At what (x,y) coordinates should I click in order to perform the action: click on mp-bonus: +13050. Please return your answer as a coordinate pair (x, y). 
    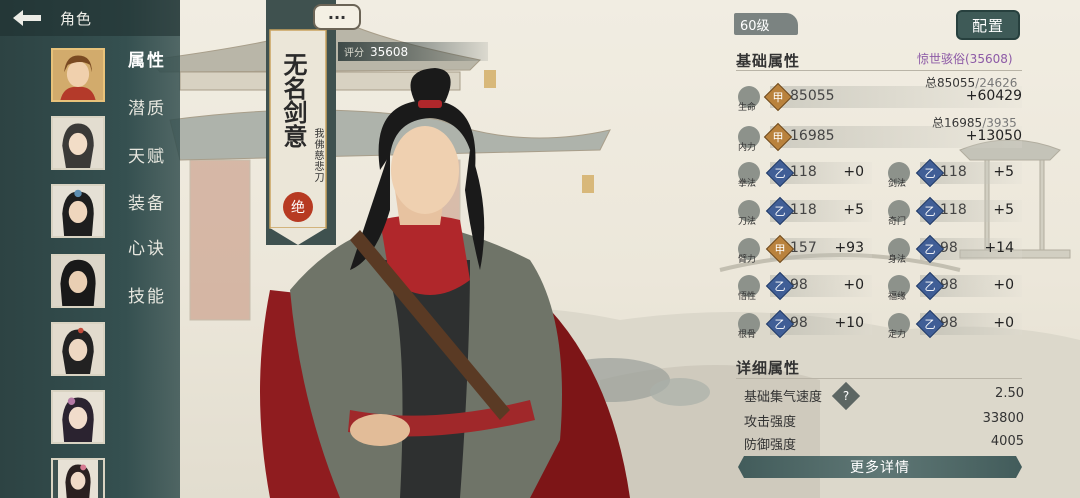
    Looking at the image, I should click on (993, 136).